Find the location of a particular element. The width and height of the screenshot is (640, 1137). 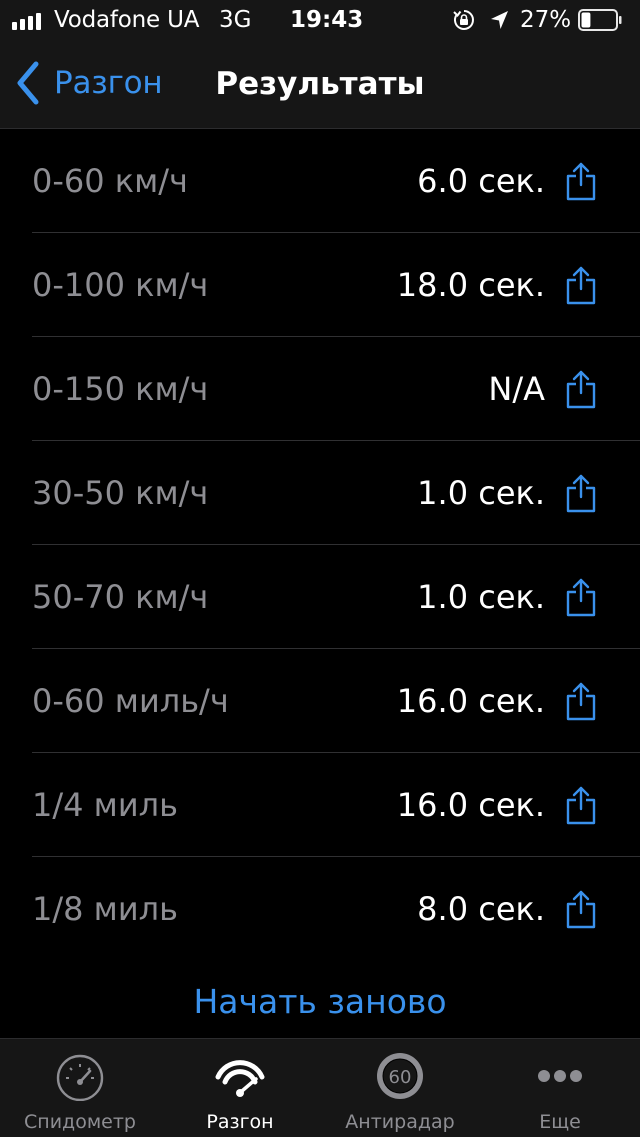

tab-speed-limit: 60 Антирадар is located at coordinates (400, 1088).